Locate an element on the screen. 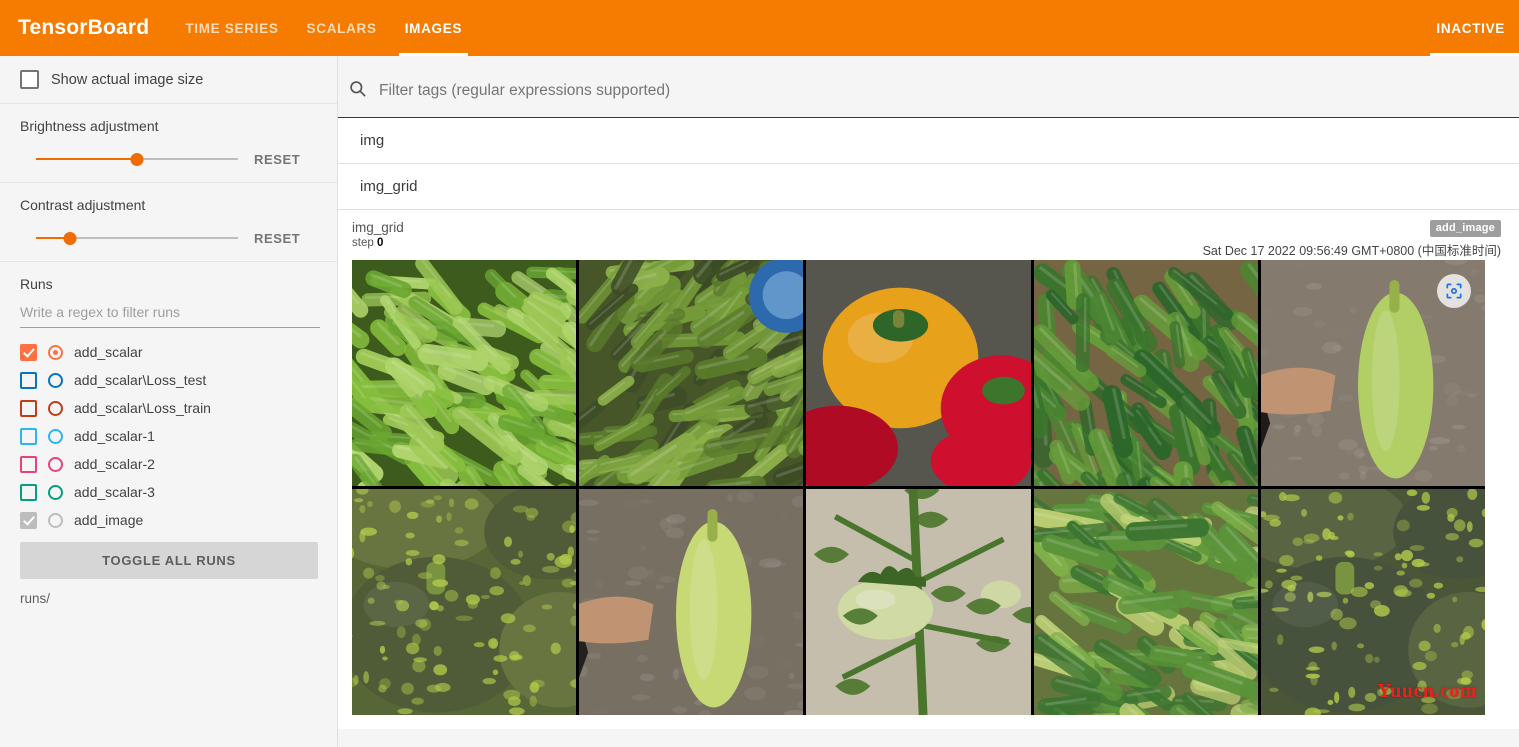  grid-image-flat-bean-pods-with-blue-bowl is located at coordinates (691, 373).